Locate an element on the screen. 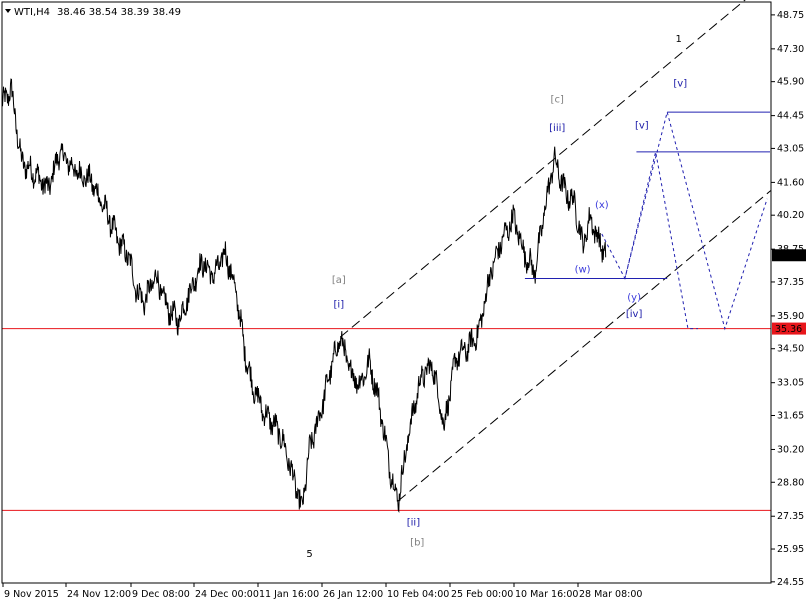 The width and height of the screenshot is (812, 604). price-tags: 38.49 35.36 is located at coordinates (789, 292).